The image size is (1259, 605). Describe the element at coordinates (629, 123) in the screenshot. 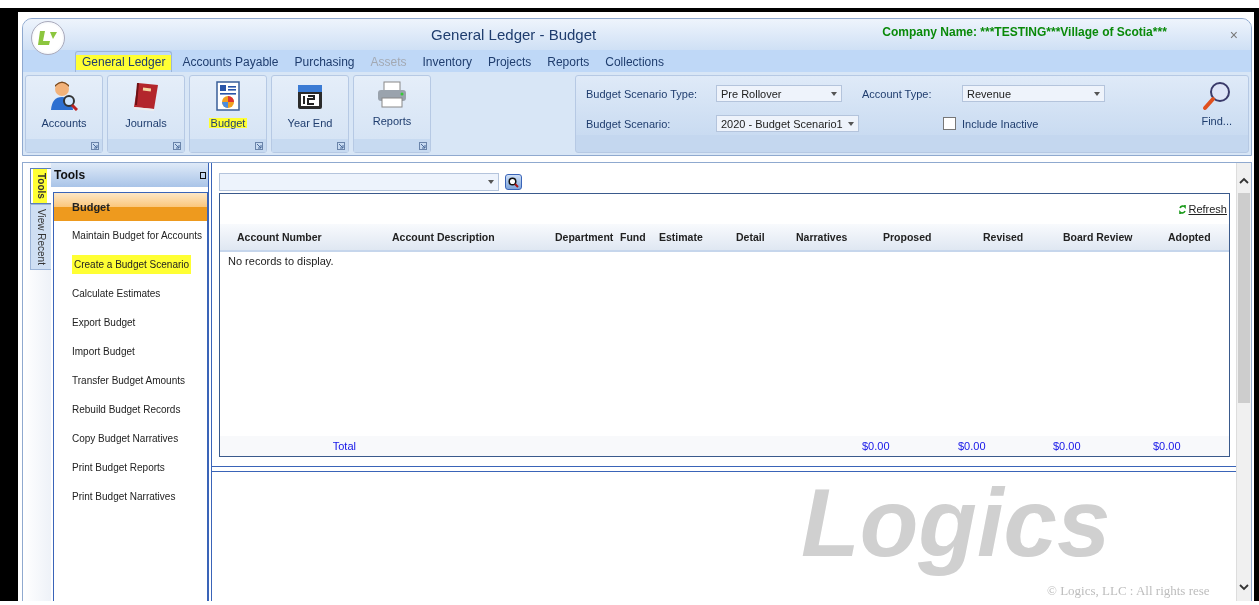

I see `field-label: Budget Scenario:` at that location.